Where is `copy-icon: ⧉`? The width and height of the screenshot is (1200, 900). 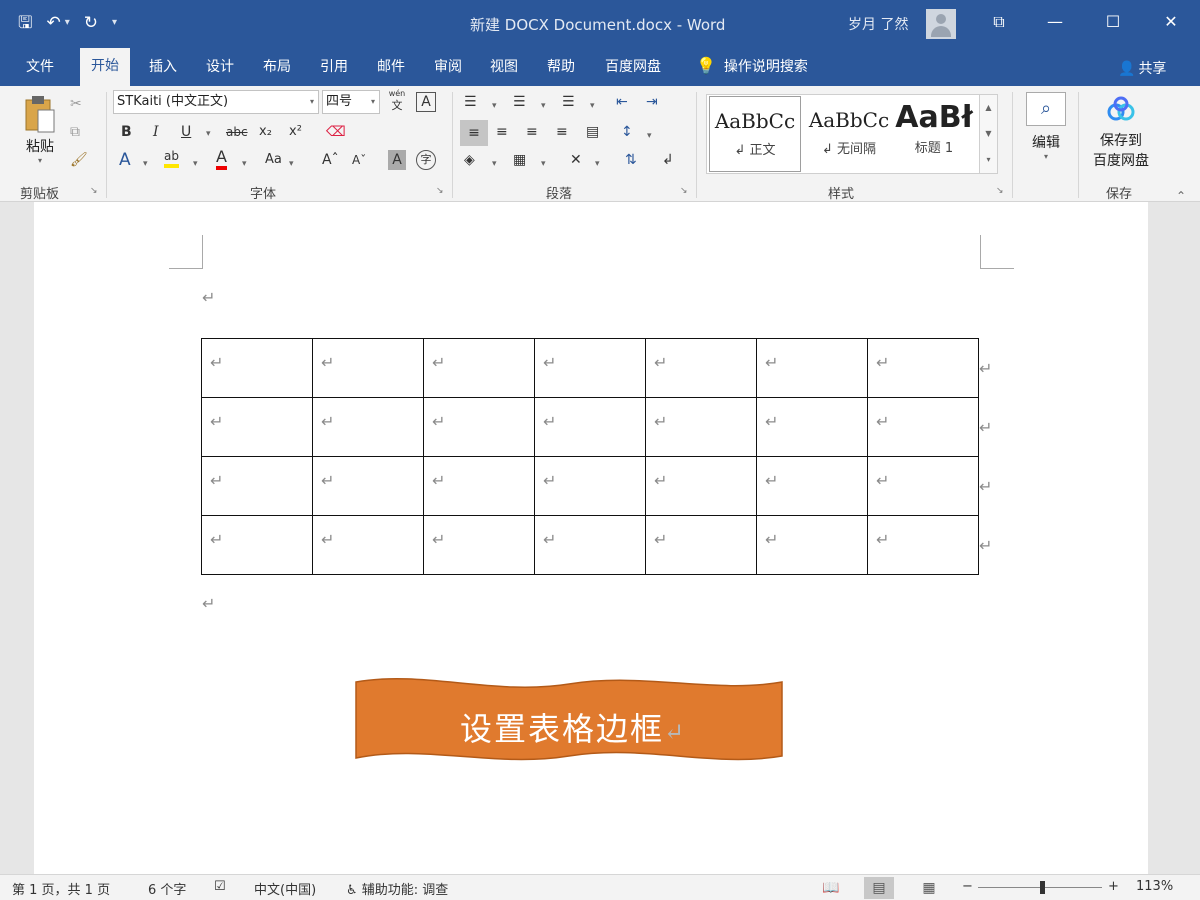 copy-icon: ⧉ is located at coordinates (75, 132).